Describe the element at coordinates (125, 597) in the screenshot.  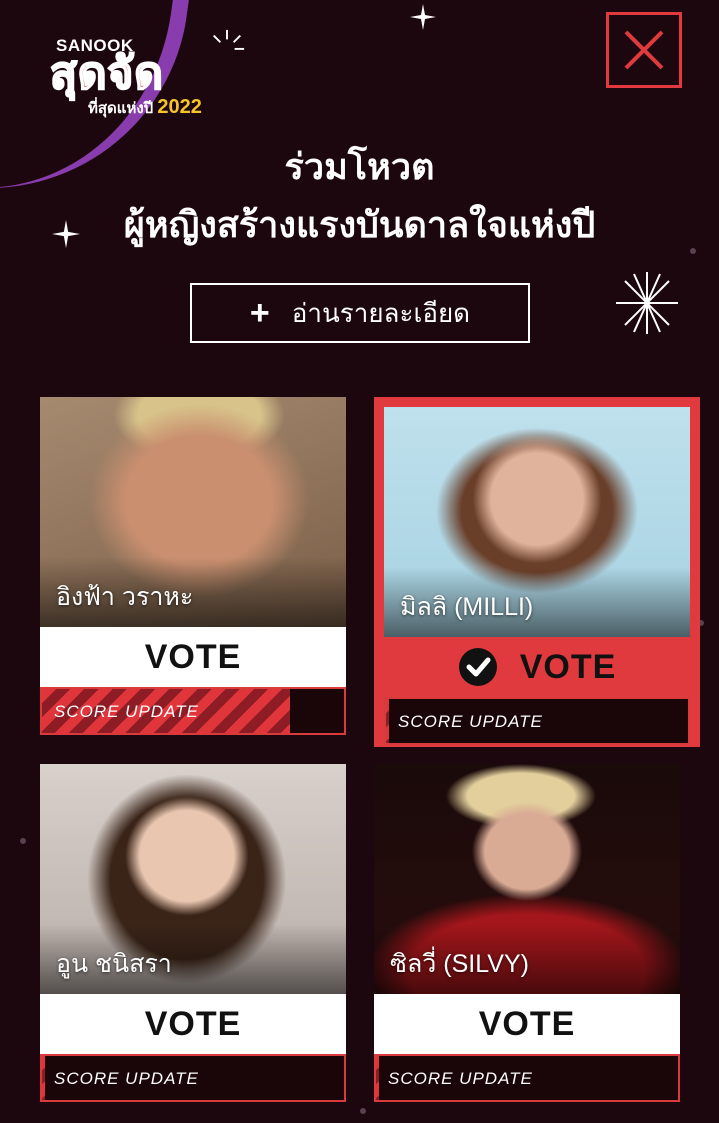
I see `candidate-name: อิงฟ้า วราหะ` at that location.